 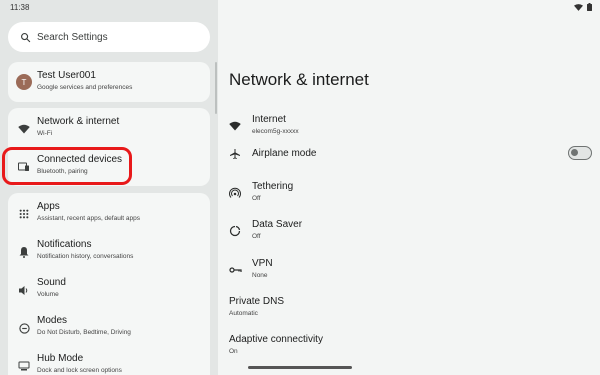 I want to click on do-not-disturb-icon, so click(x=24, y=328).